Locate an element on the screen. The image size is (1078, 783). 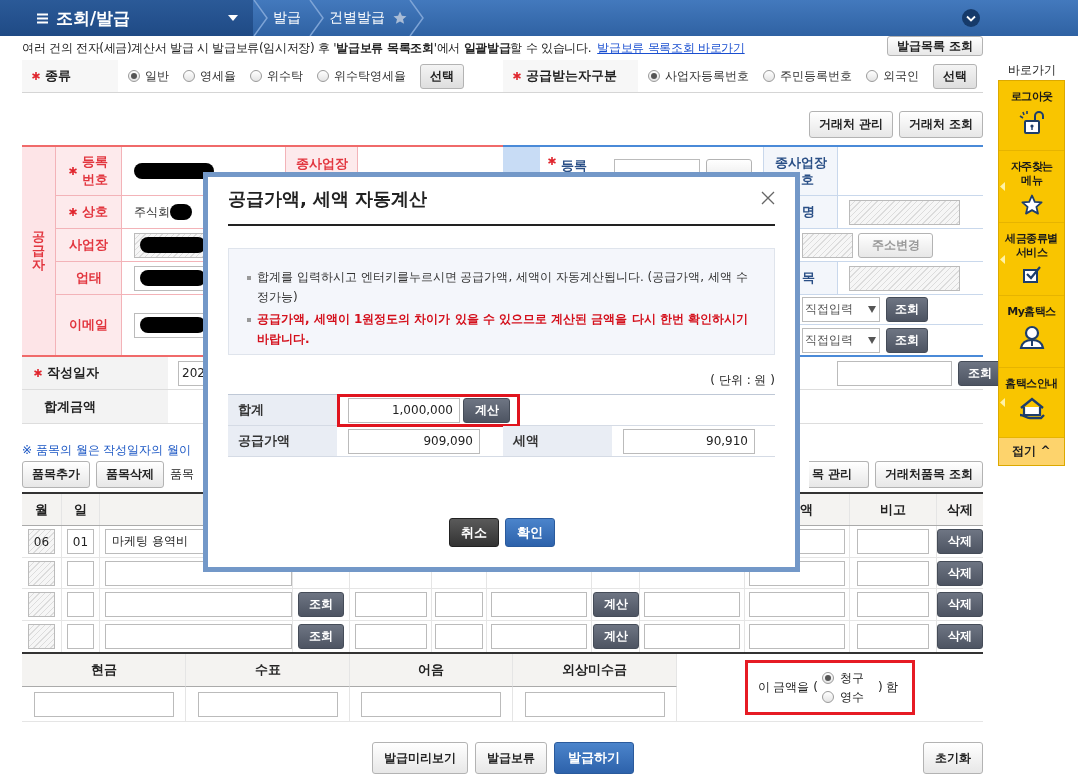
column-header: 수표 is located at coordinates (267, 670).